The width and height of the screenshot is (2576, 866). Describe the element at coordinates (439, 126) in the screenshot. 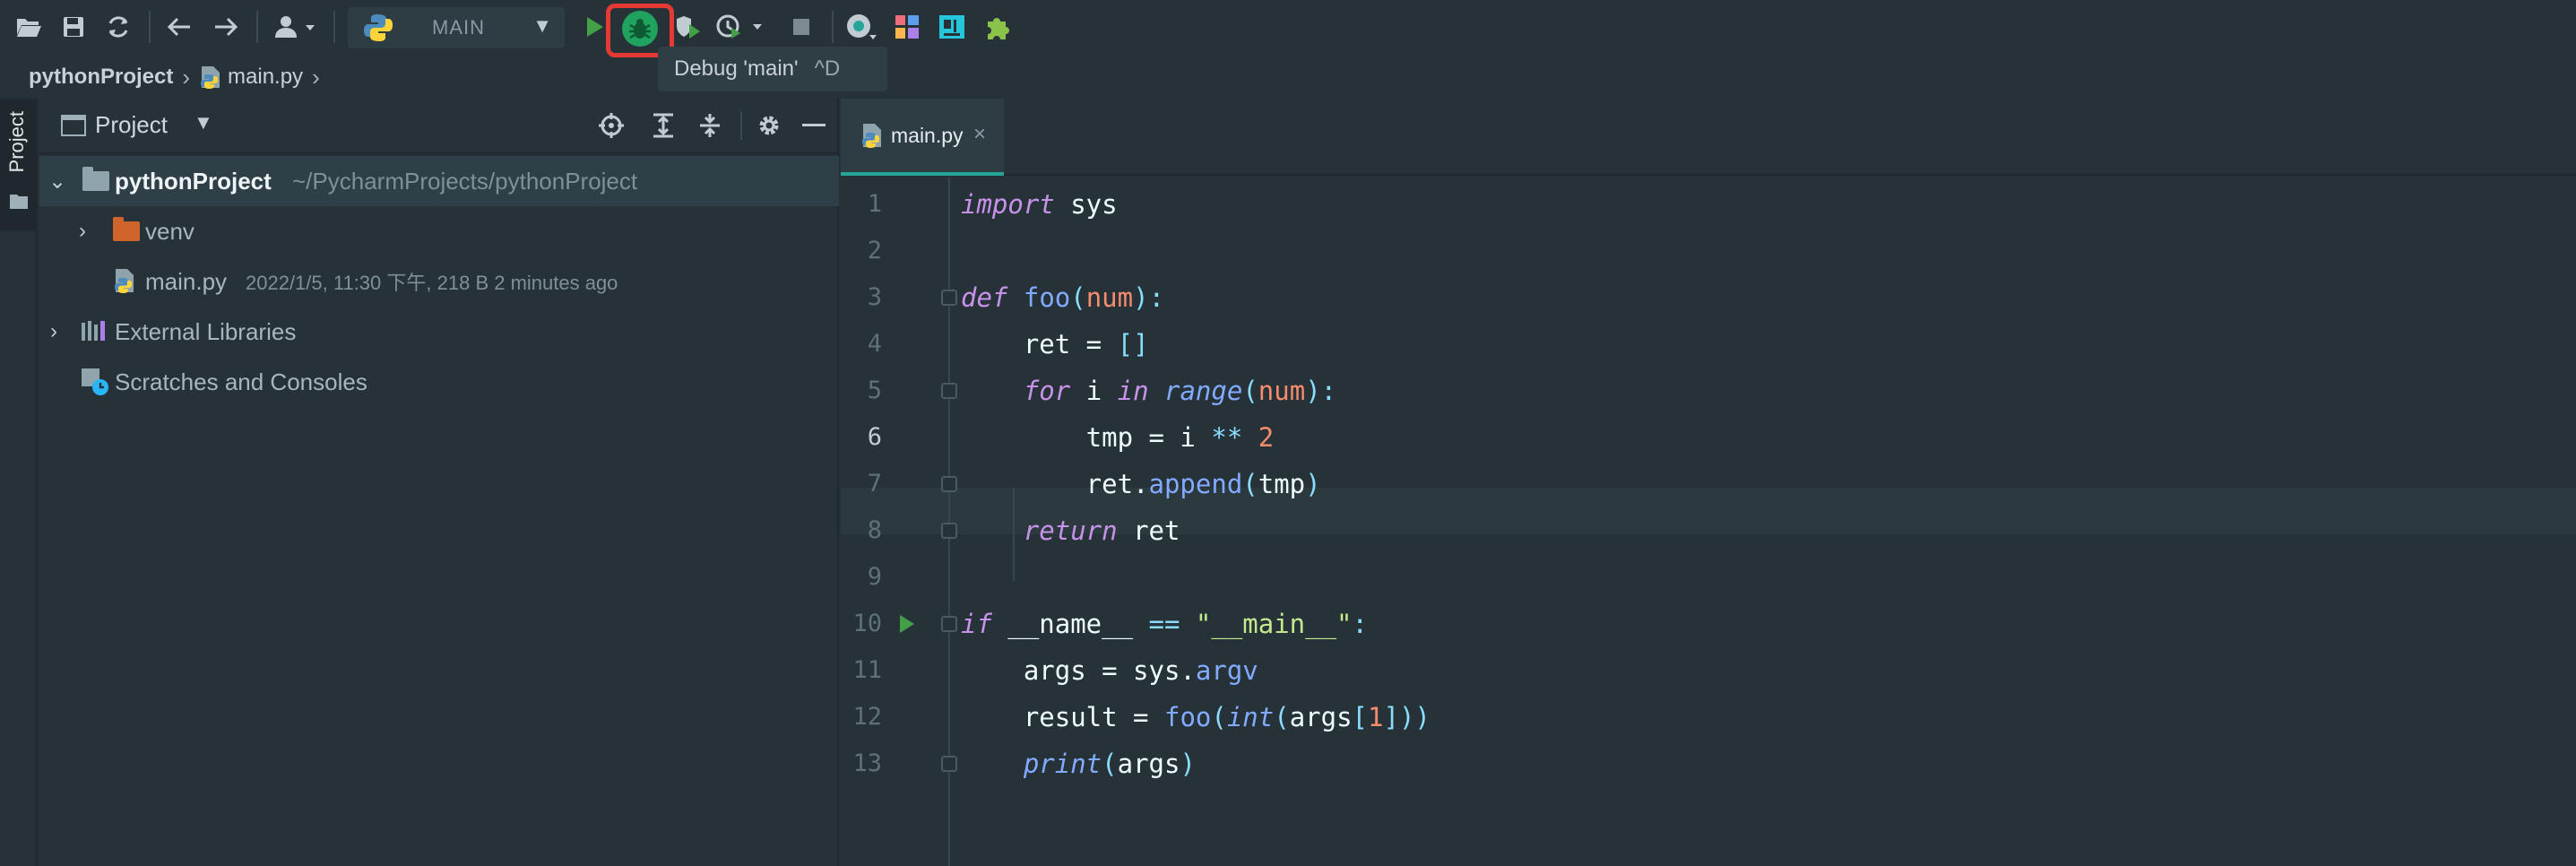

I see `project-panel-header: Project ▼` at that location.